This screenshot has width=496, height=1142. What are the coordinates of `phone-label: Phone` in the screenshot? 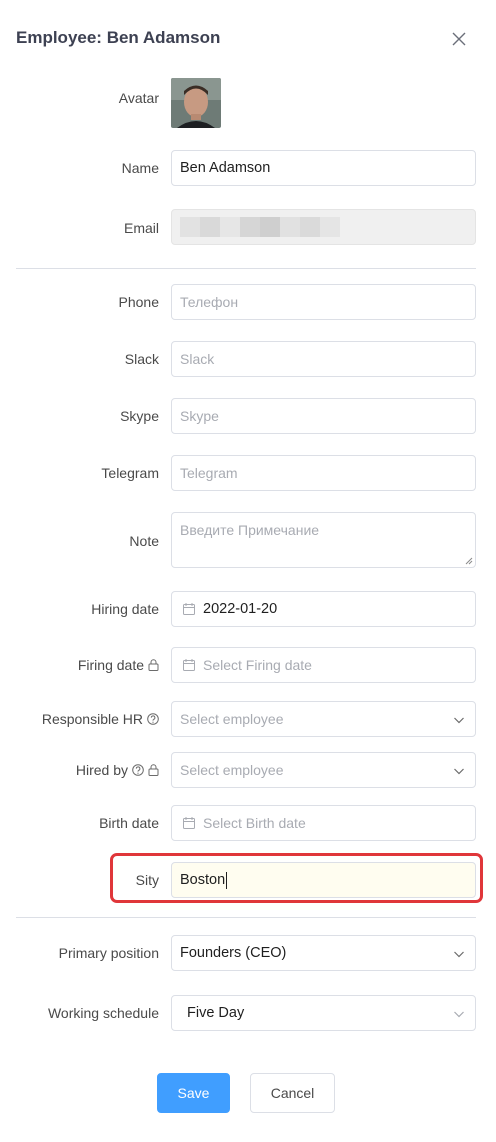 It's located at (138, 302).